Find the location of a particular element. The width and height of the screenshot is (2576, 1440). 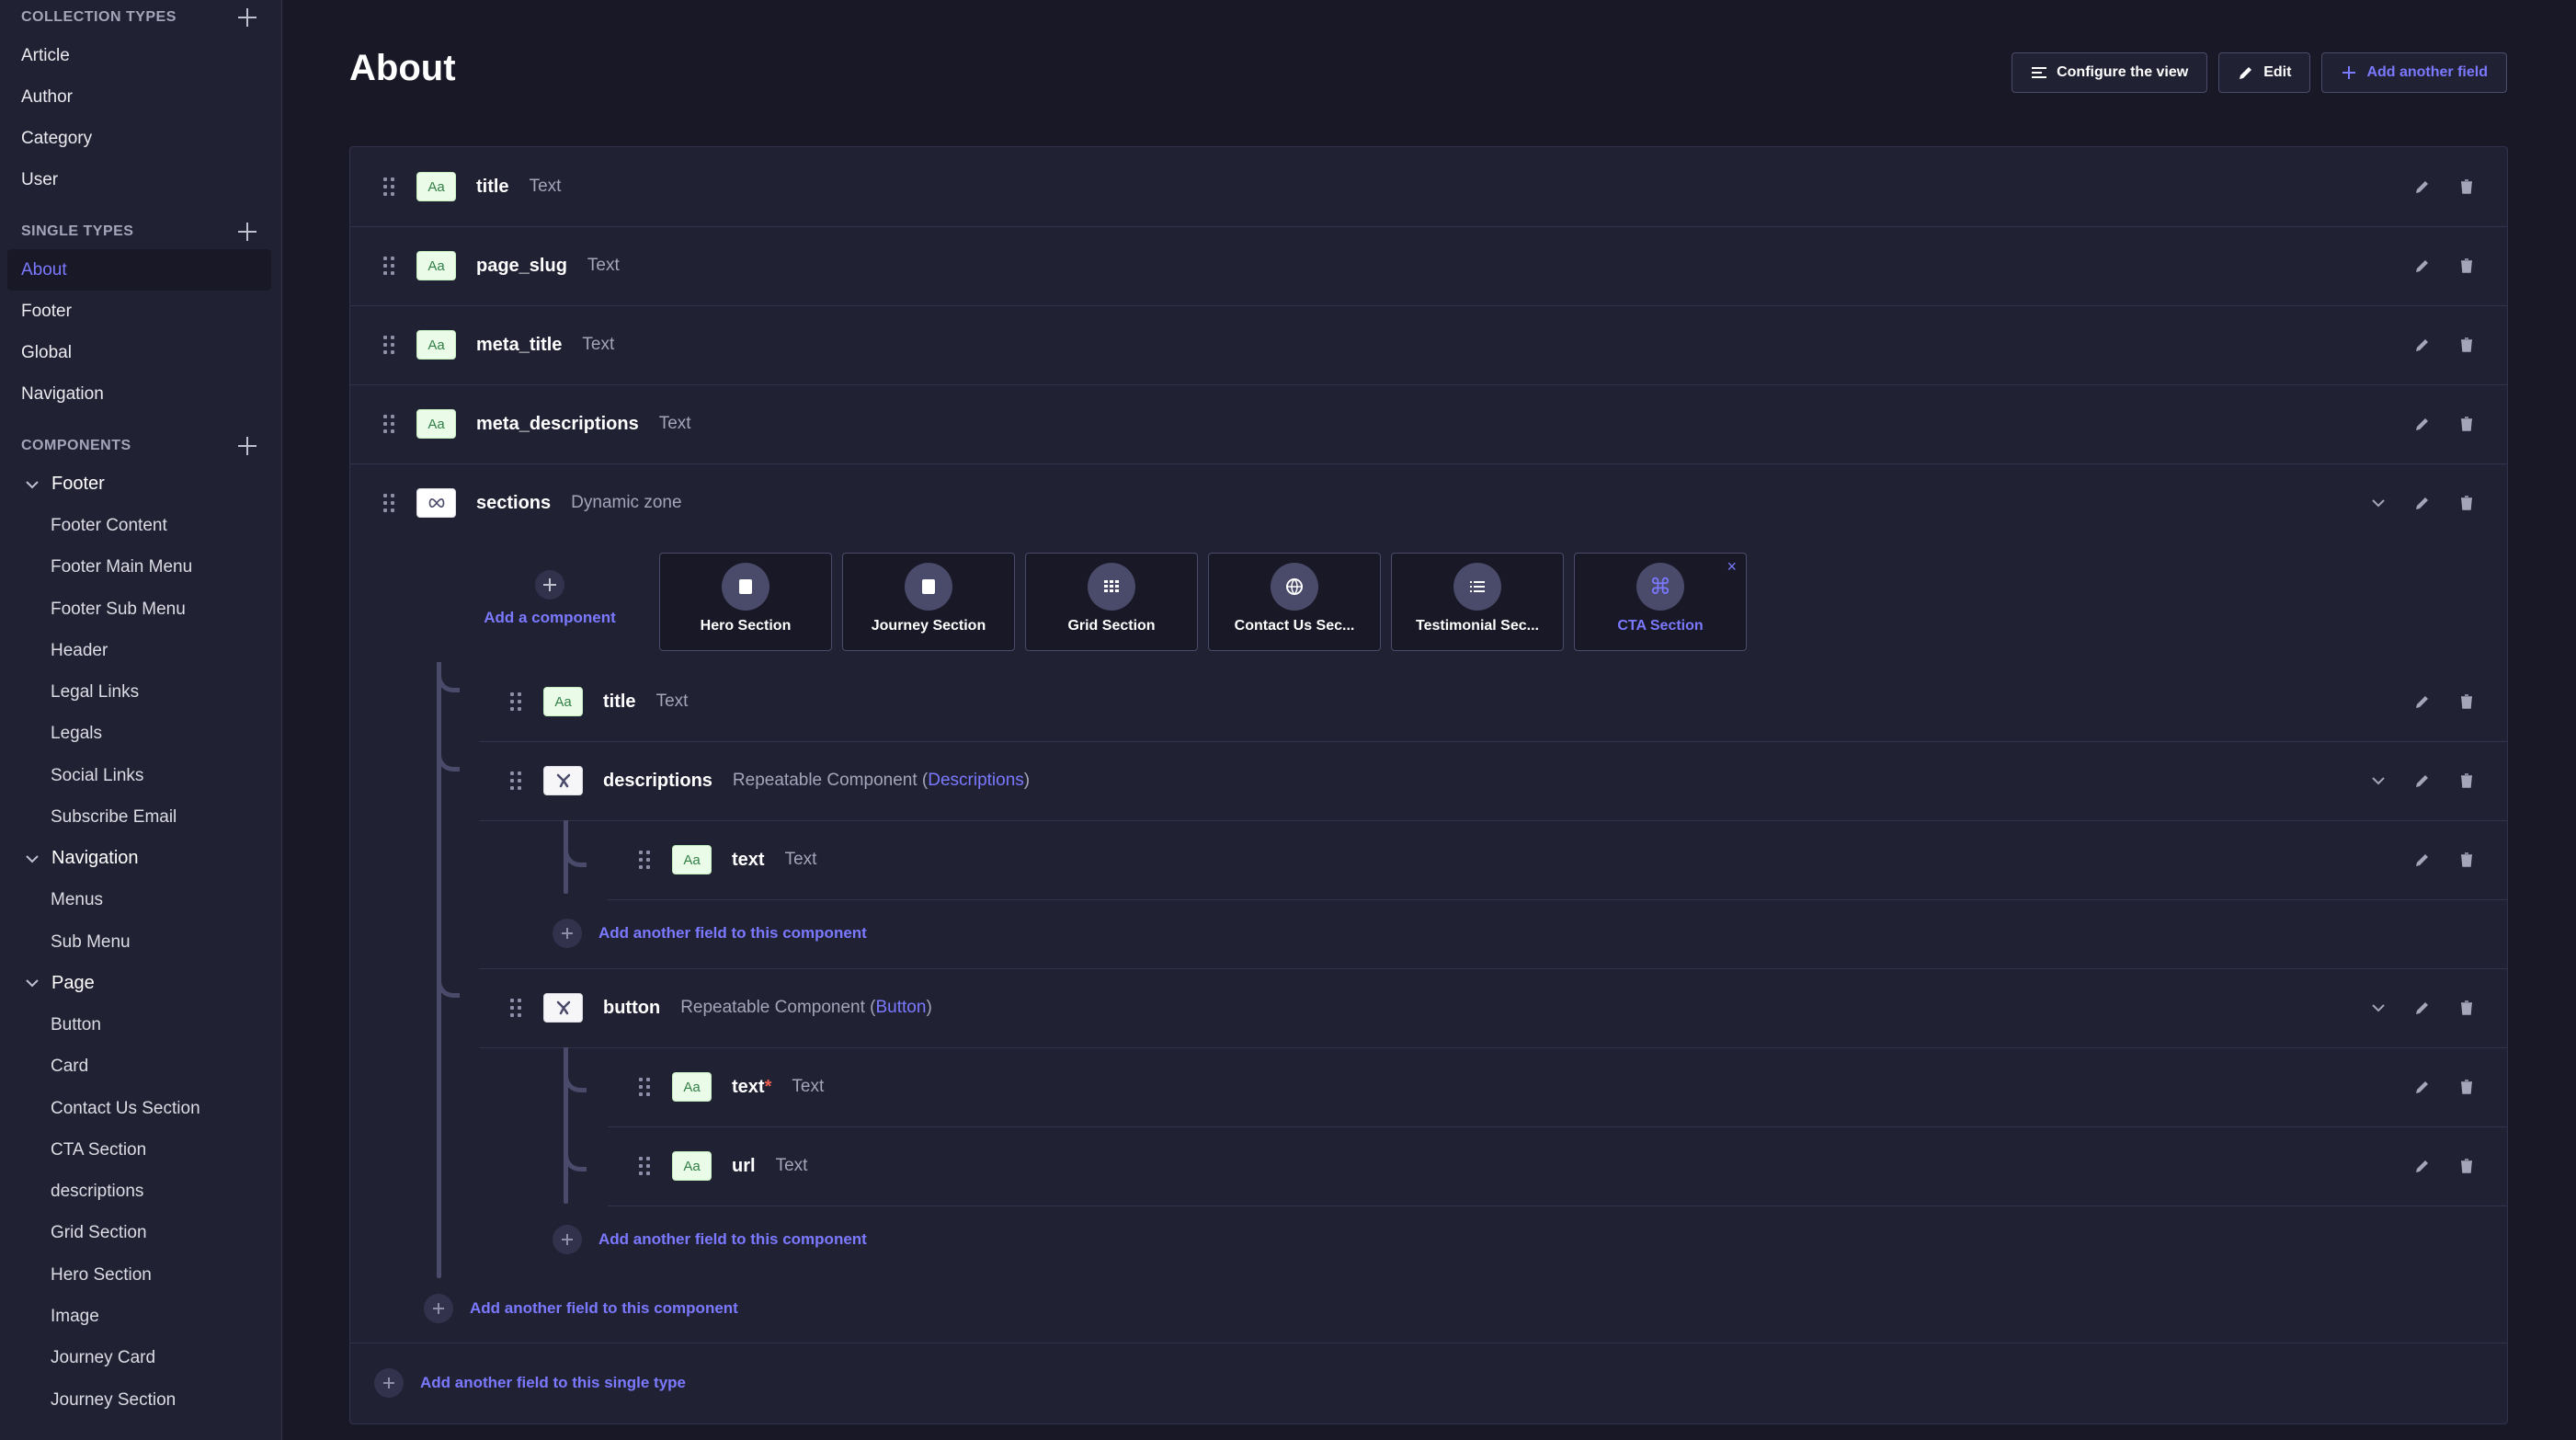

configure-view-button: Configure the view is located at coordinates (2110, 72).